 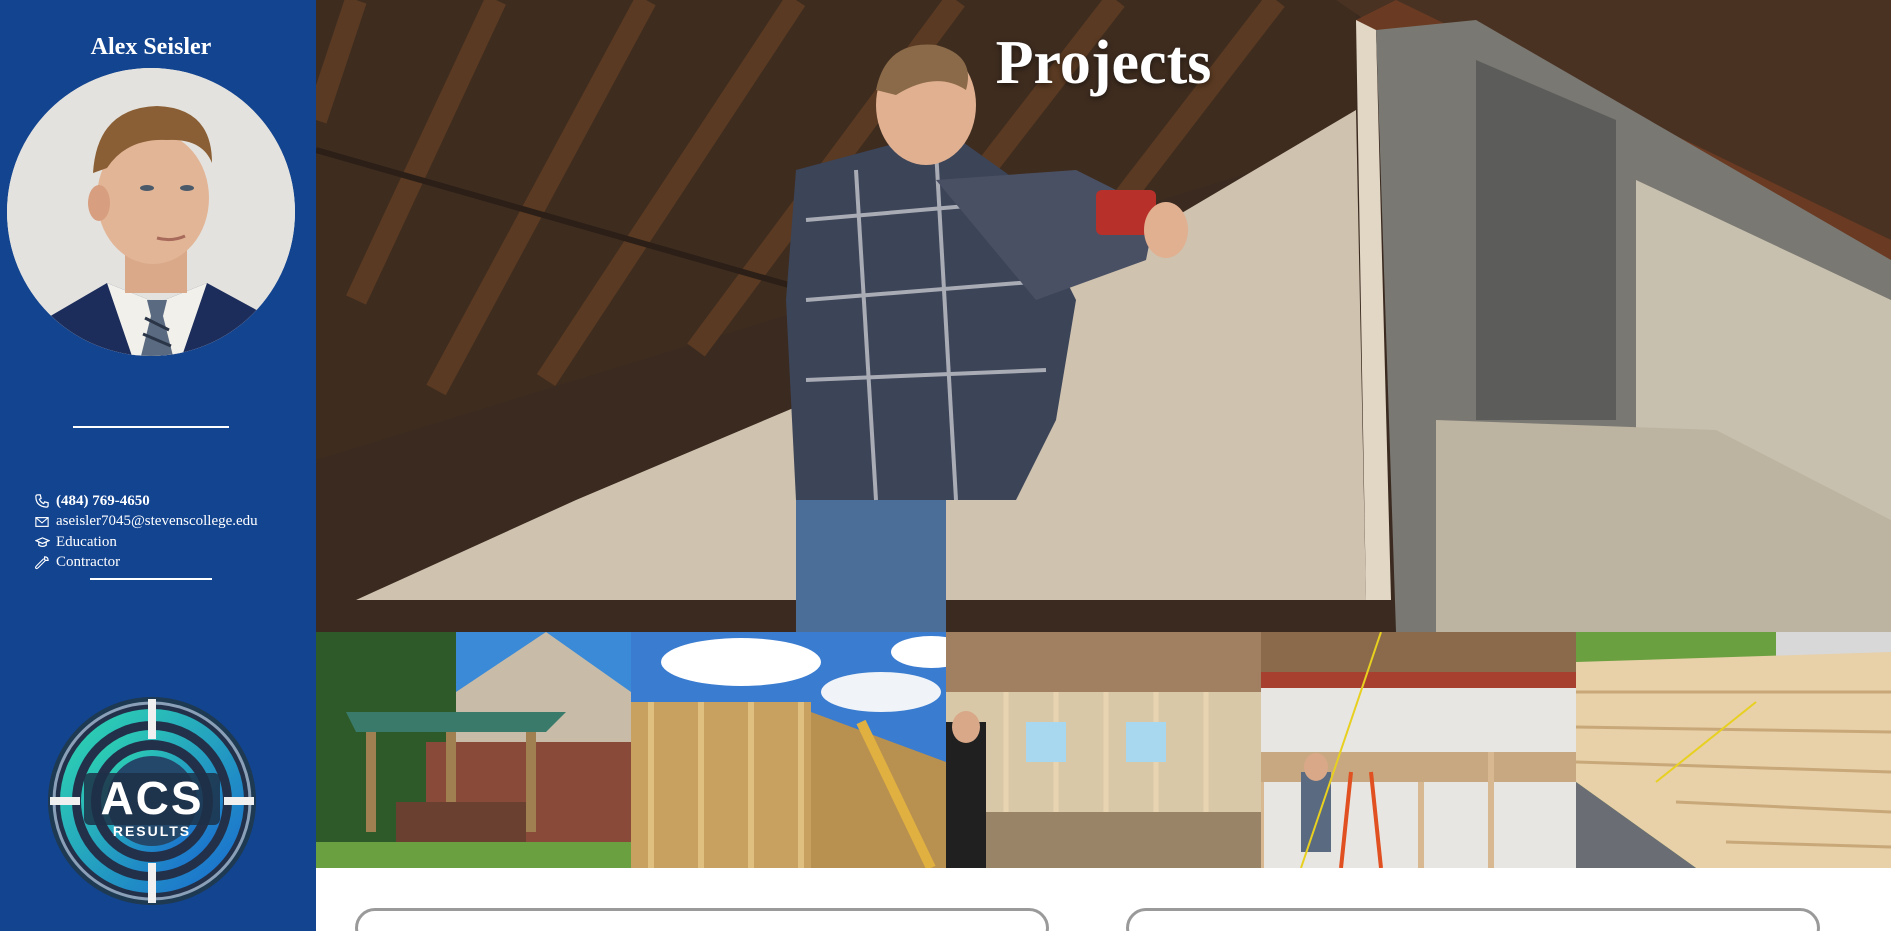 I want to click on contact-contractor: Contractor, so click(x=146, y=563).